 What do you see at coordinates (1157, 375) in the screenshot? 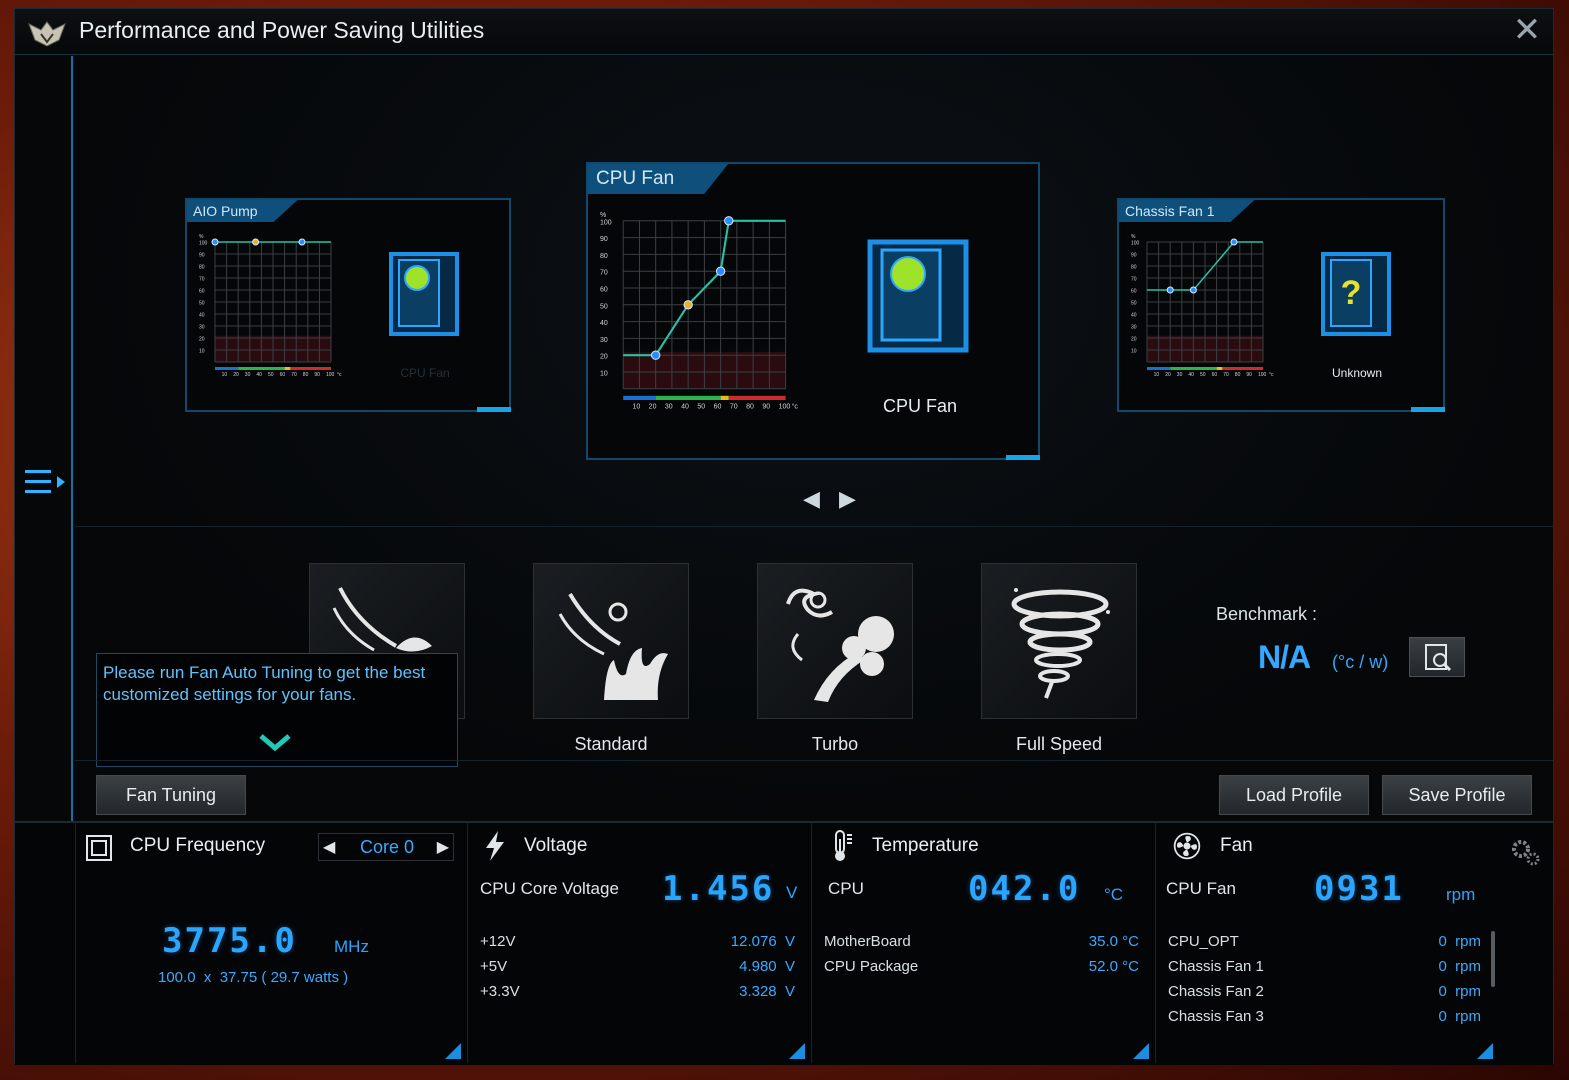
I see `x-tick-label: 10` at bounding box center [1157, 375].